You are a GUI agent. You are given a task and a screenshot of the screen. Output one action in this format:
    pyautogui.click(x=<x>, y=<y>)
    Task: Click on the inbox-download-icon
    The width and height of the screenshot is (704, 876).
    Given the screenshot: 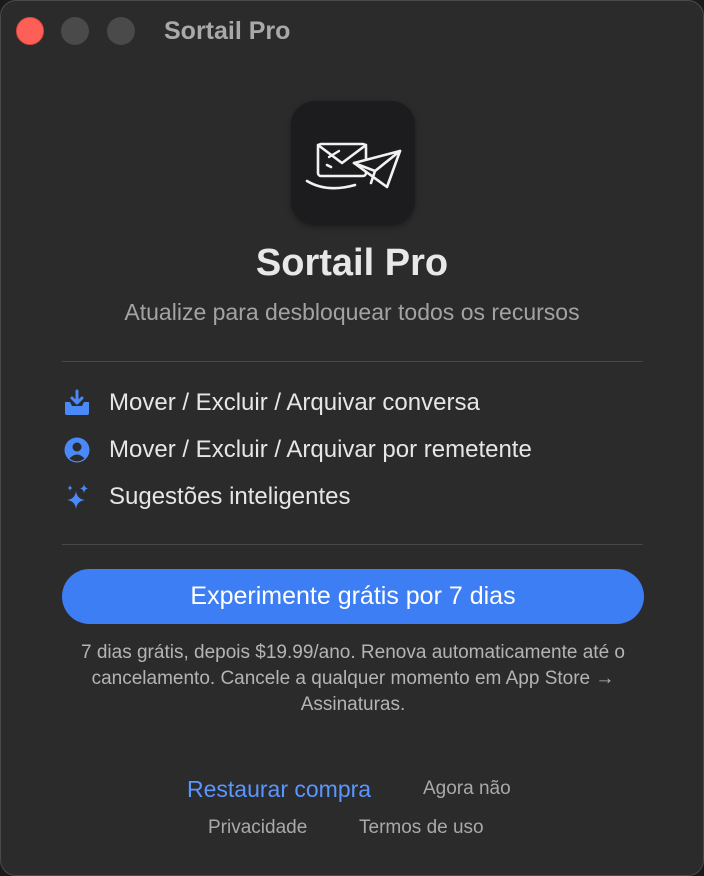 What is the action you would take?
    pyautogui.click(x=78, y=403)
    